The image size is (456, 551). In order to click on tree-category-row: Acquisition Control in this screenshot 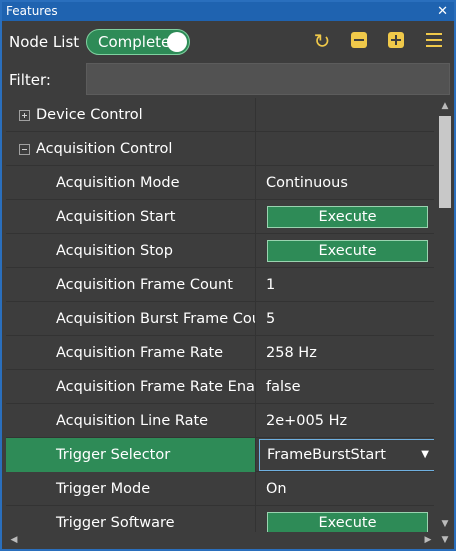, I will do `click(220, 149)`.